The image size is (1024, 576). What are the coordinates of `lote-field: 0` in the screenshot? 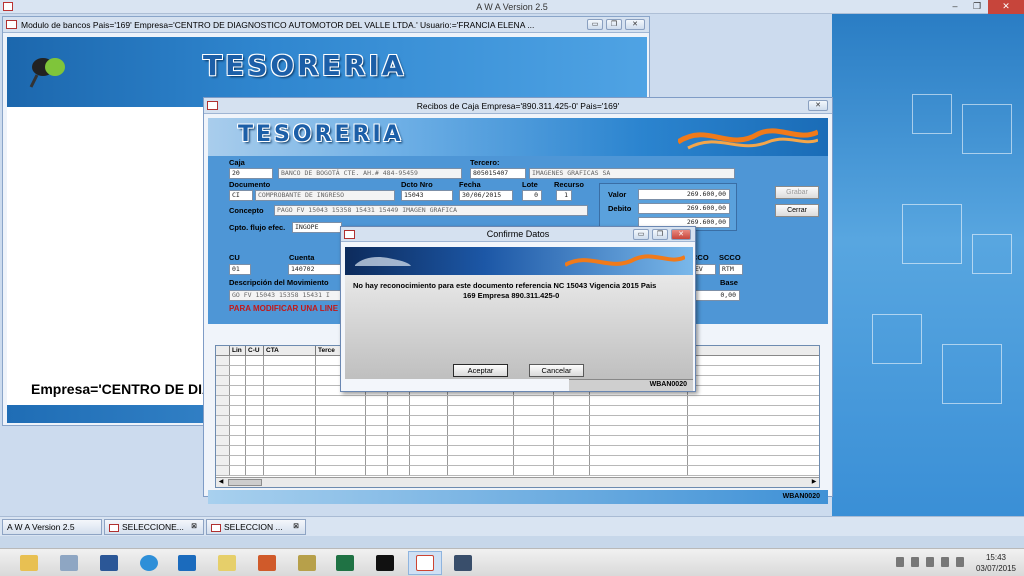 It's located at (532, 195).